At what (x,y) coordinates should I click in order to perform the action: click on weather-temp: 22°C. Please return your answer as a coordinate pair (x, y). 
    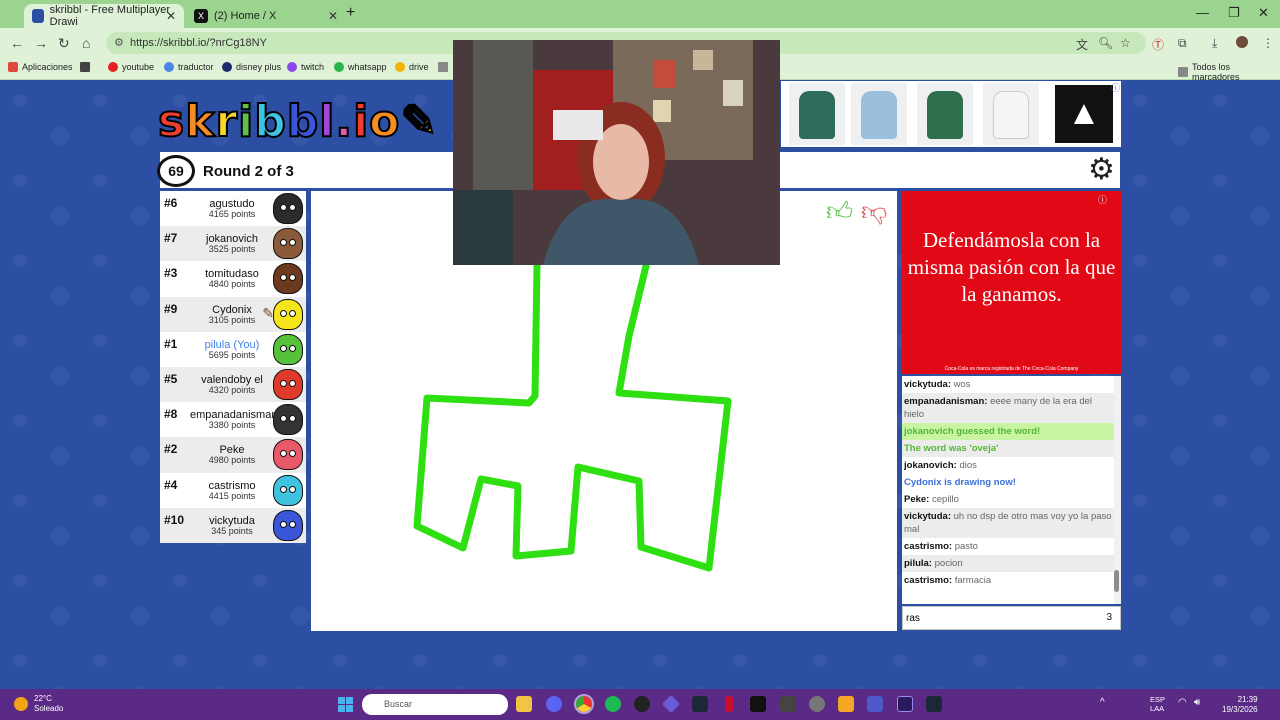
    Looking at the image, I should click on (43, 698).